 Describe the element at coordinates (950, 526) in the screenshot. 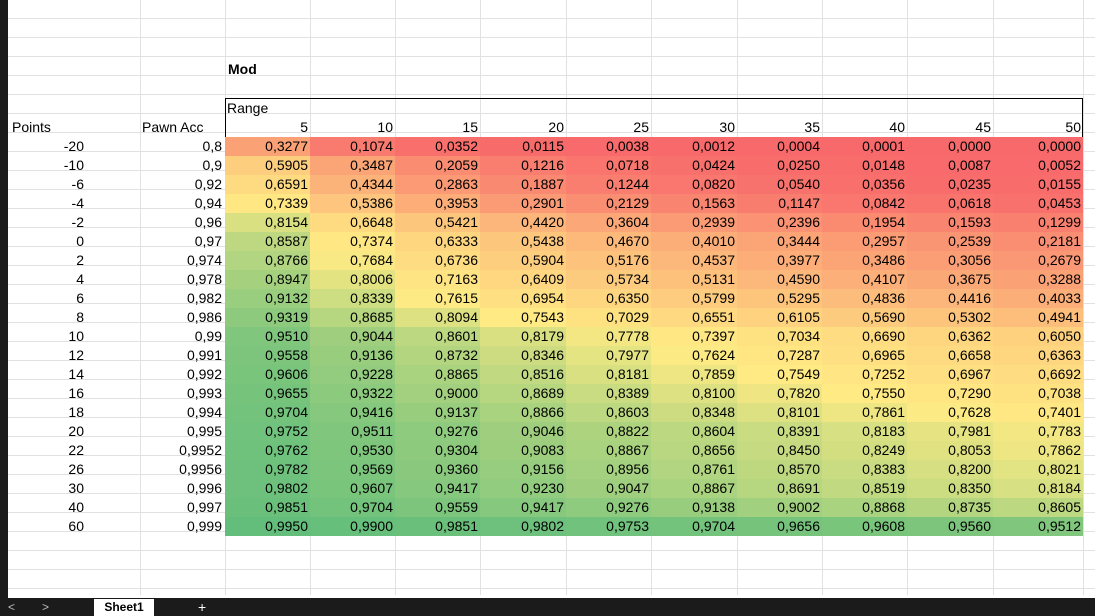

I see `value-cell: 0,9560` at that location.